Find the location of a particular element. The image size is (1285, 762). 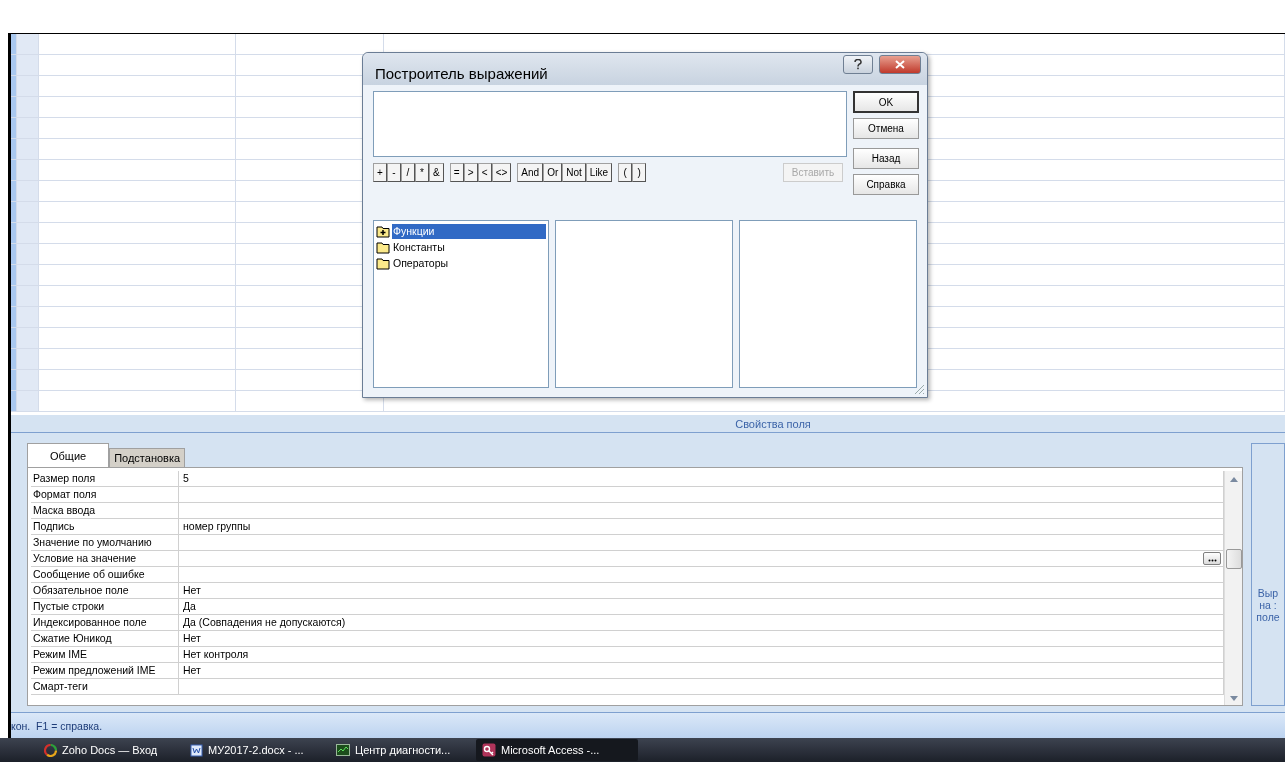

help-text: Выр is located at coordinates (1268, 592).